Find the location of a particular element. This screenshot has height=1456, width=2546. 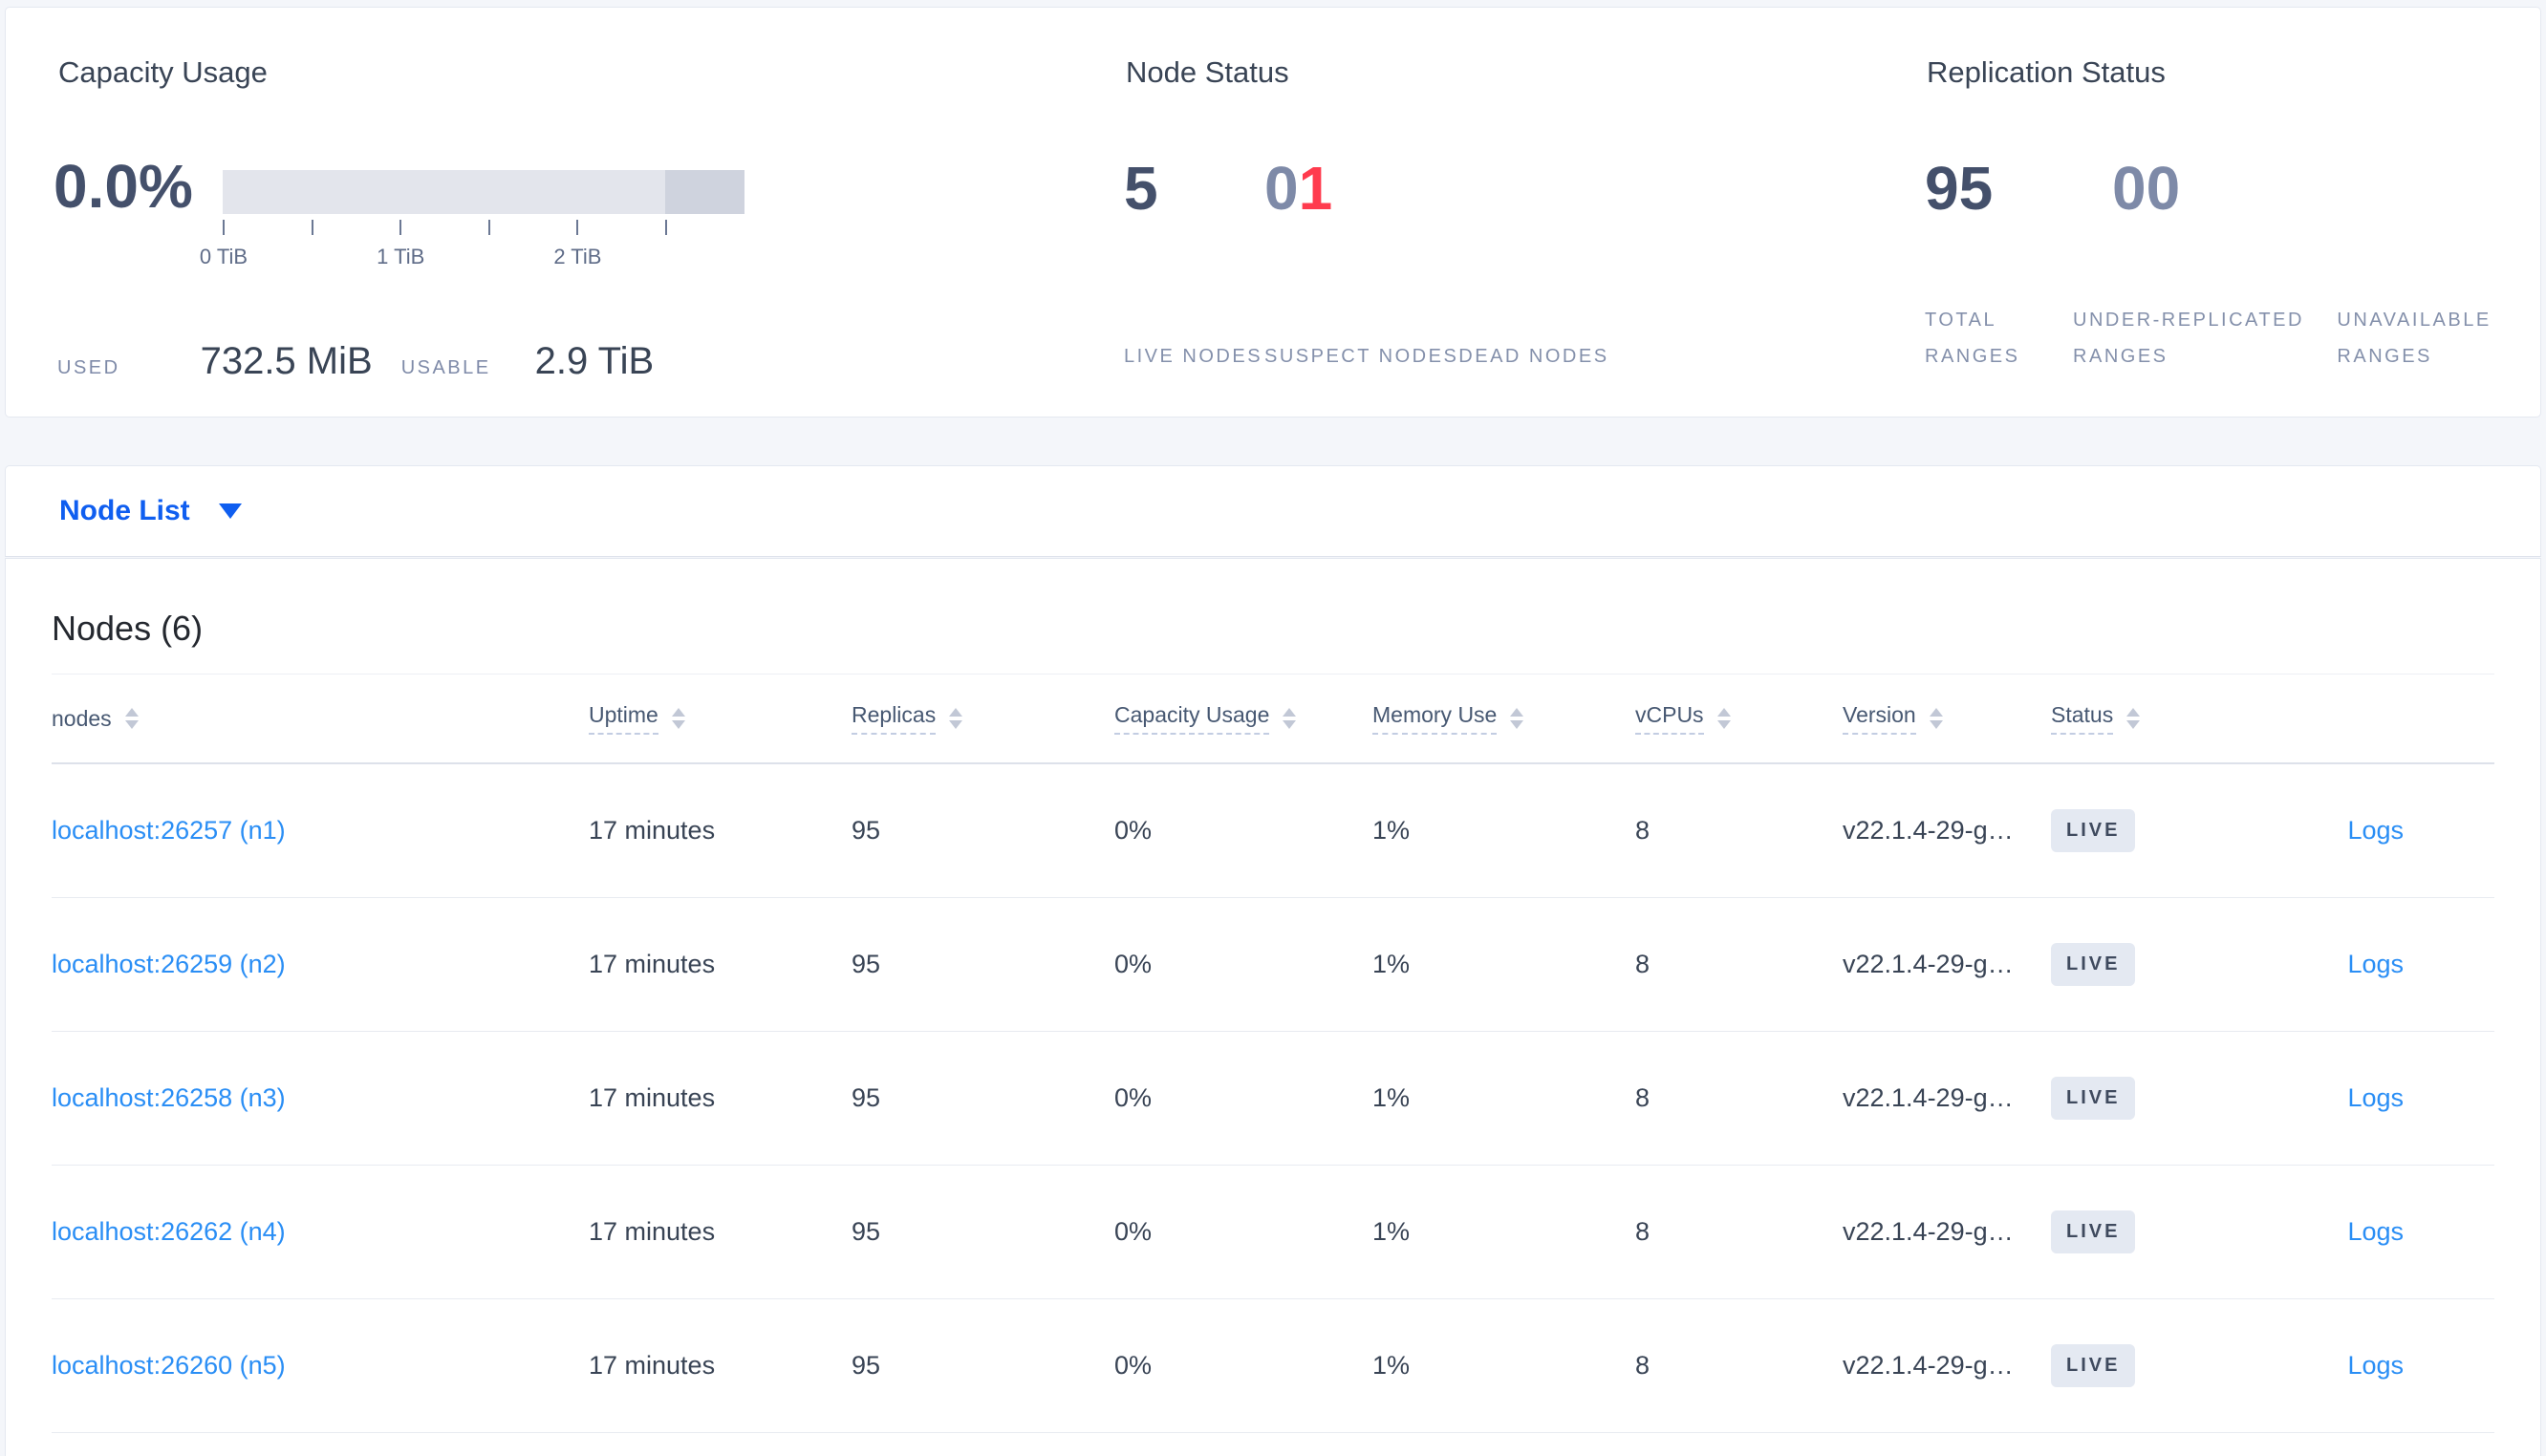

axis-tick-label: 1 TiB is located at coordinates (401, 256).